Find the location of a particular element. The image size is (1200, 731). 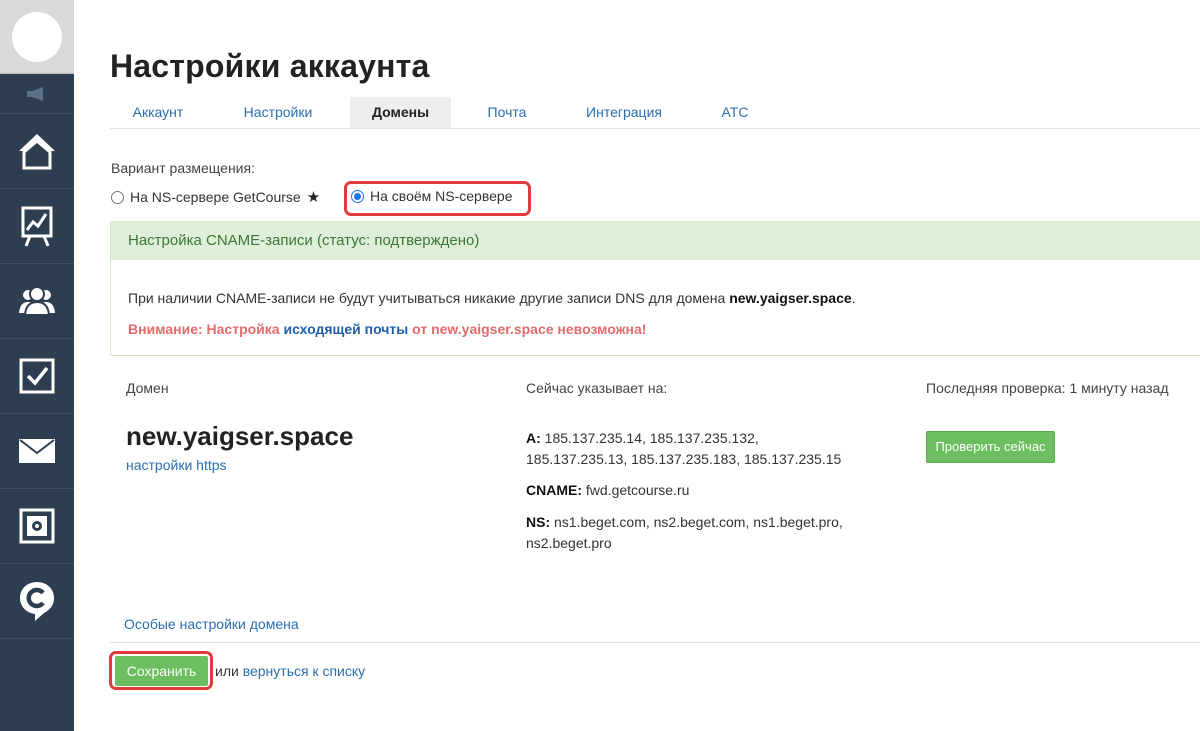

megaphone-icon is located at coordinates (35, 94).